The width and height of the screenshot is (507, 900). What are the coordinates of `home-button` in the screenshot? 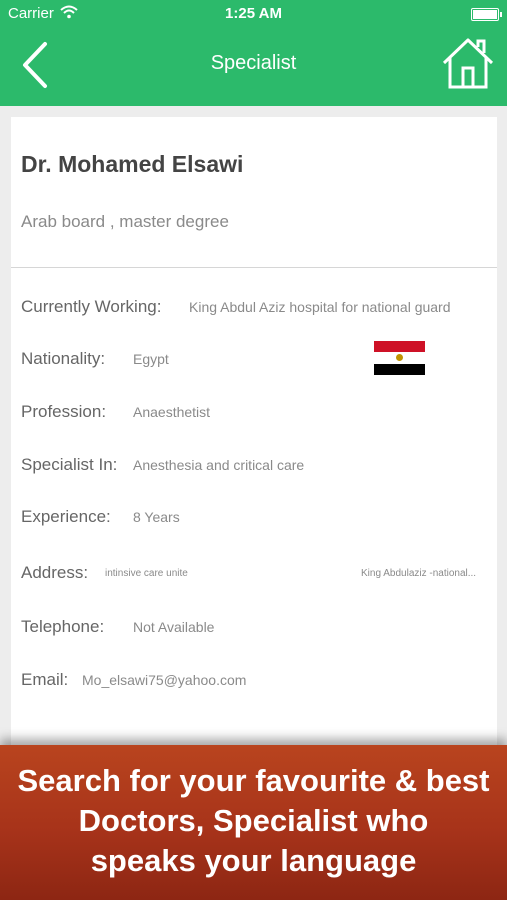 It's located at (468, 63).